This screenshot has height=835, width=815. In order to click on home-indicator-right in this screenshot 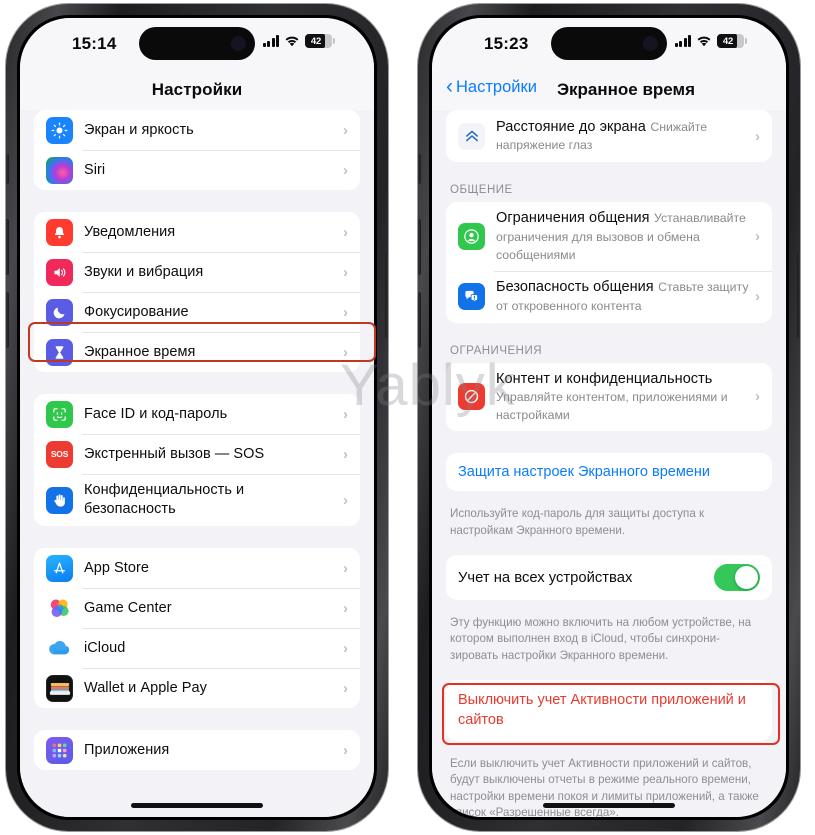, I will do `click(609, 805)`.